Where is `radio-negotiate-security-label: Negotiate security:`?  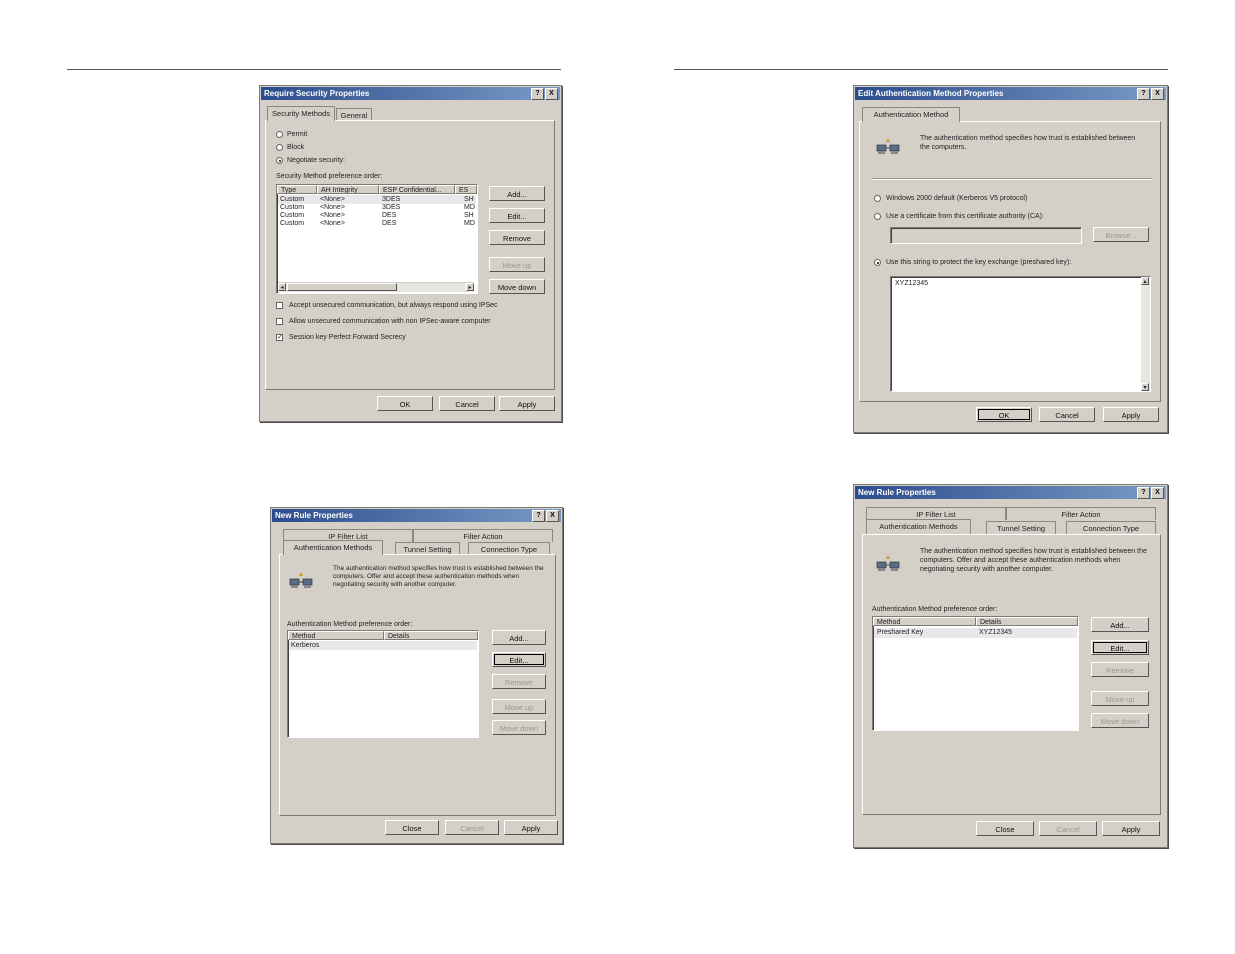 radio-negotiate-security-label: Negotiate security: is located at coordinates (316, 160).